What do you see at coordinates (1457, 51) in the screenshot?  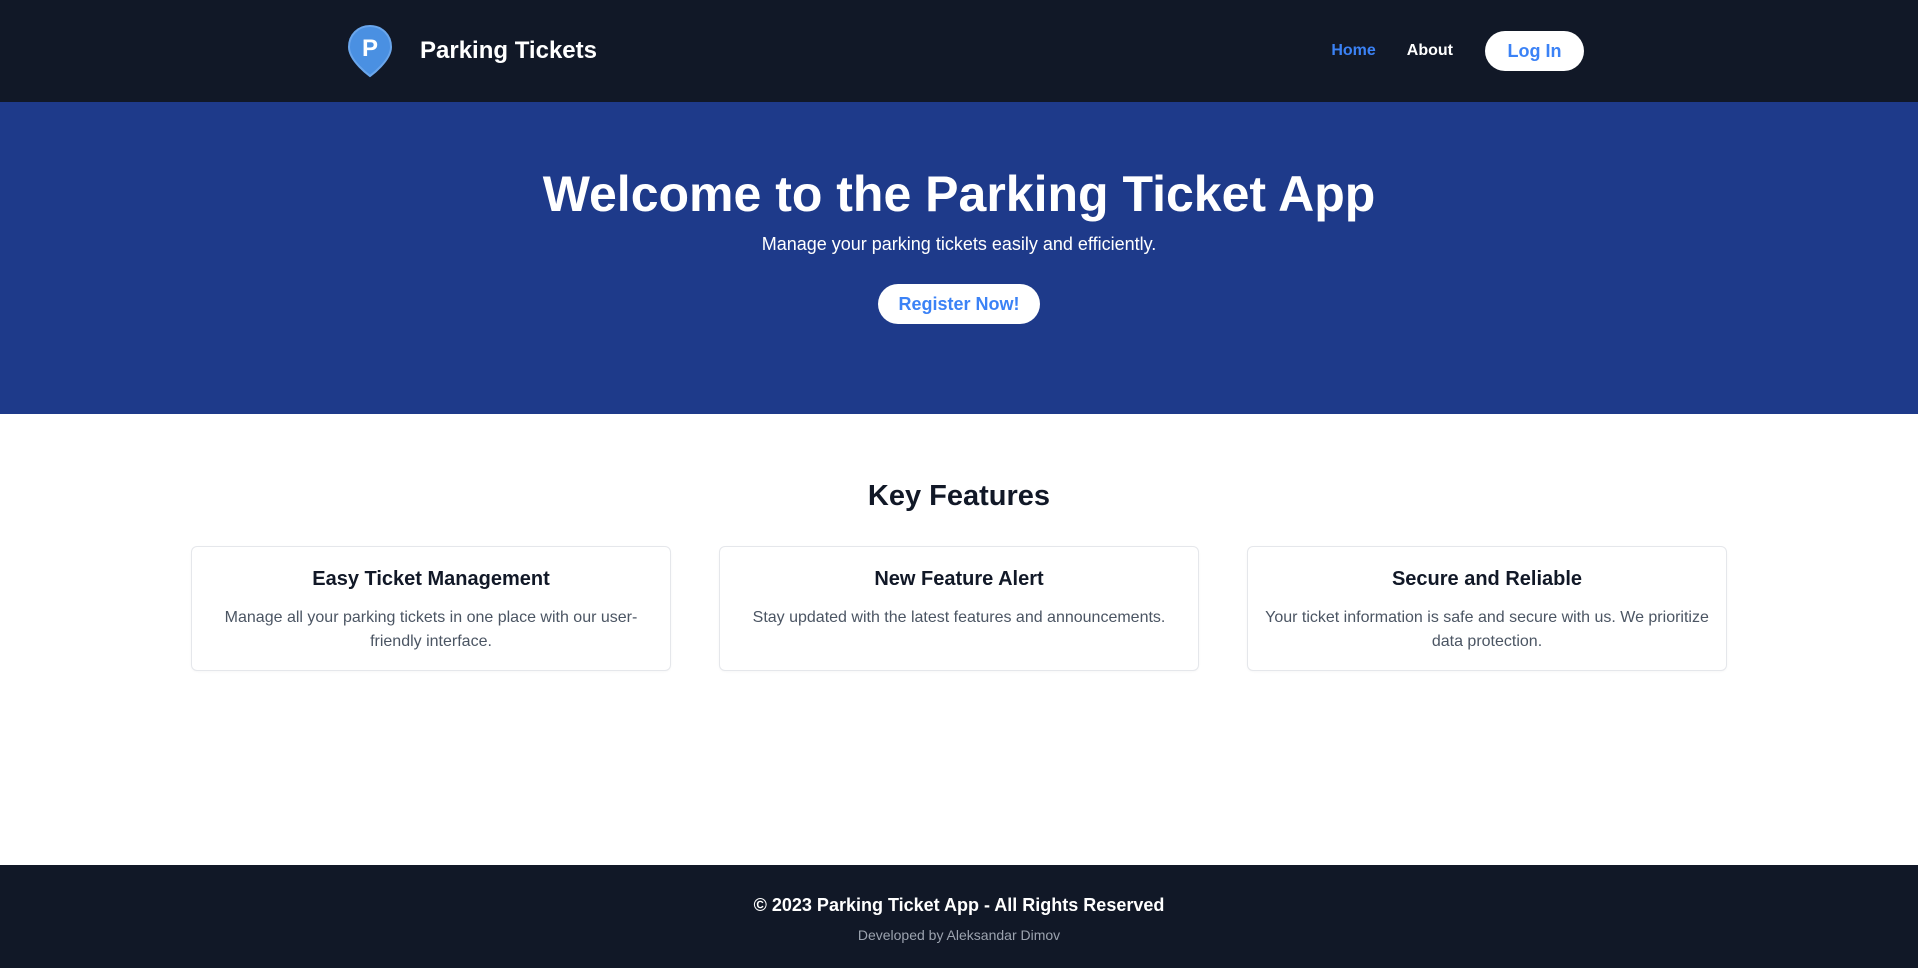 I see `nav-links: Home About Log In` at bounding box center [1457, 51].